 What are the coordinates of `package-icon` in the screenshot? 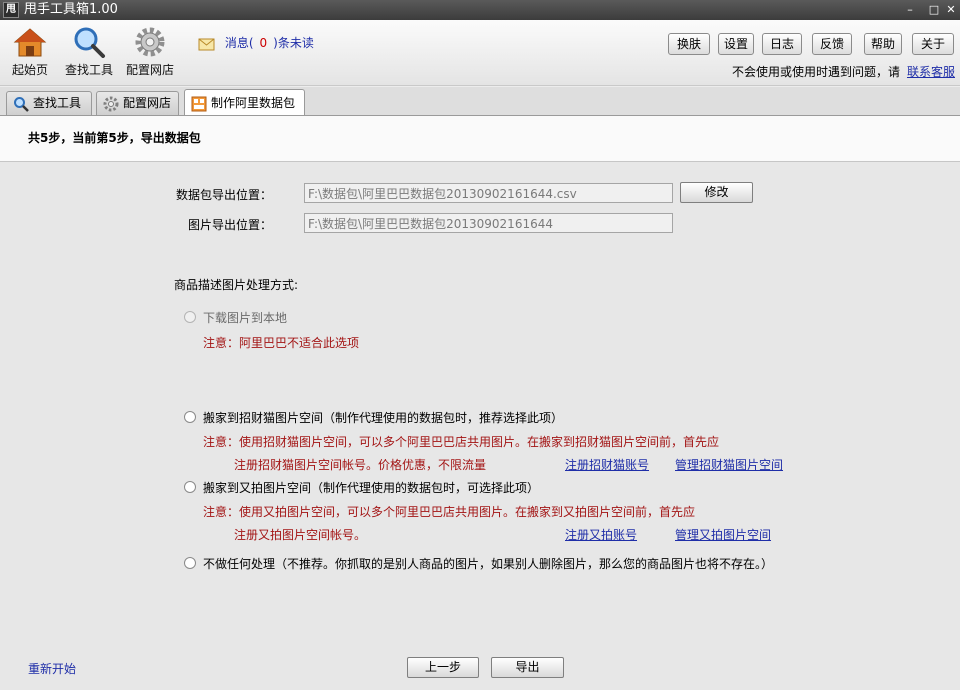 It's located at (199, 104).